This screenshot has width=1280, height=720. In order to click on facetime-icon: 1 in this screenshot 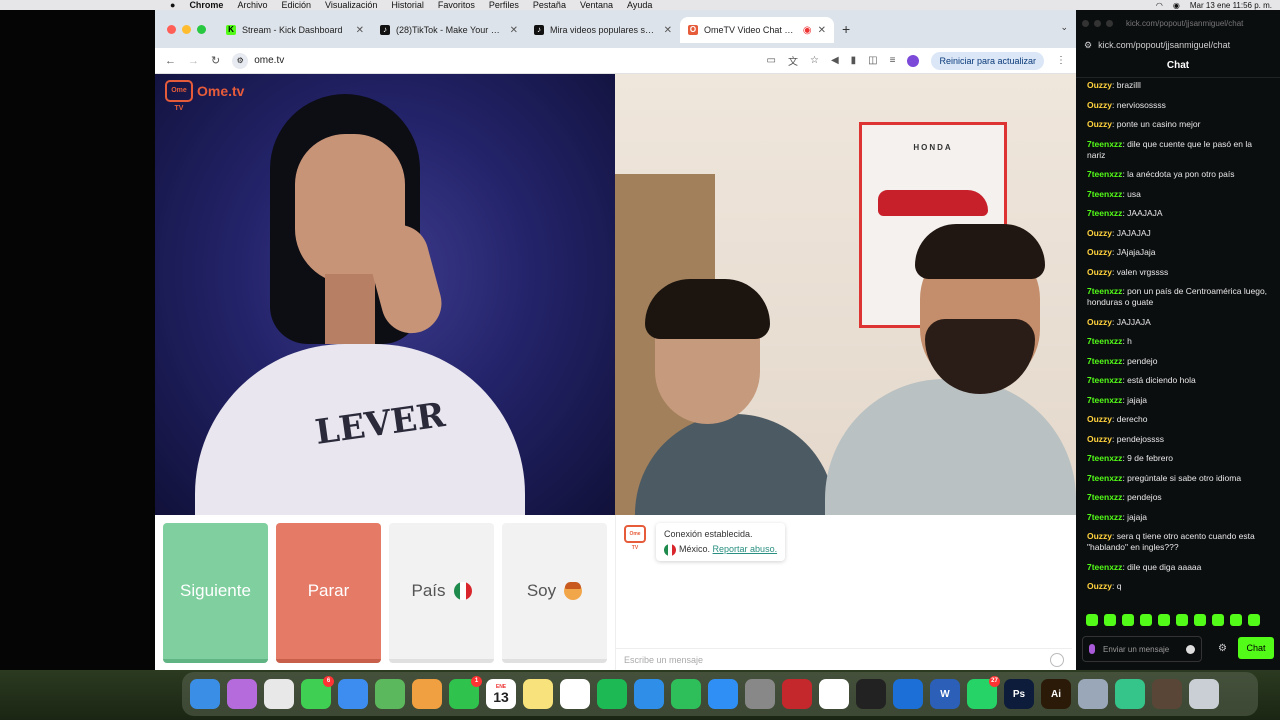, I will do `click(465, 692)`.